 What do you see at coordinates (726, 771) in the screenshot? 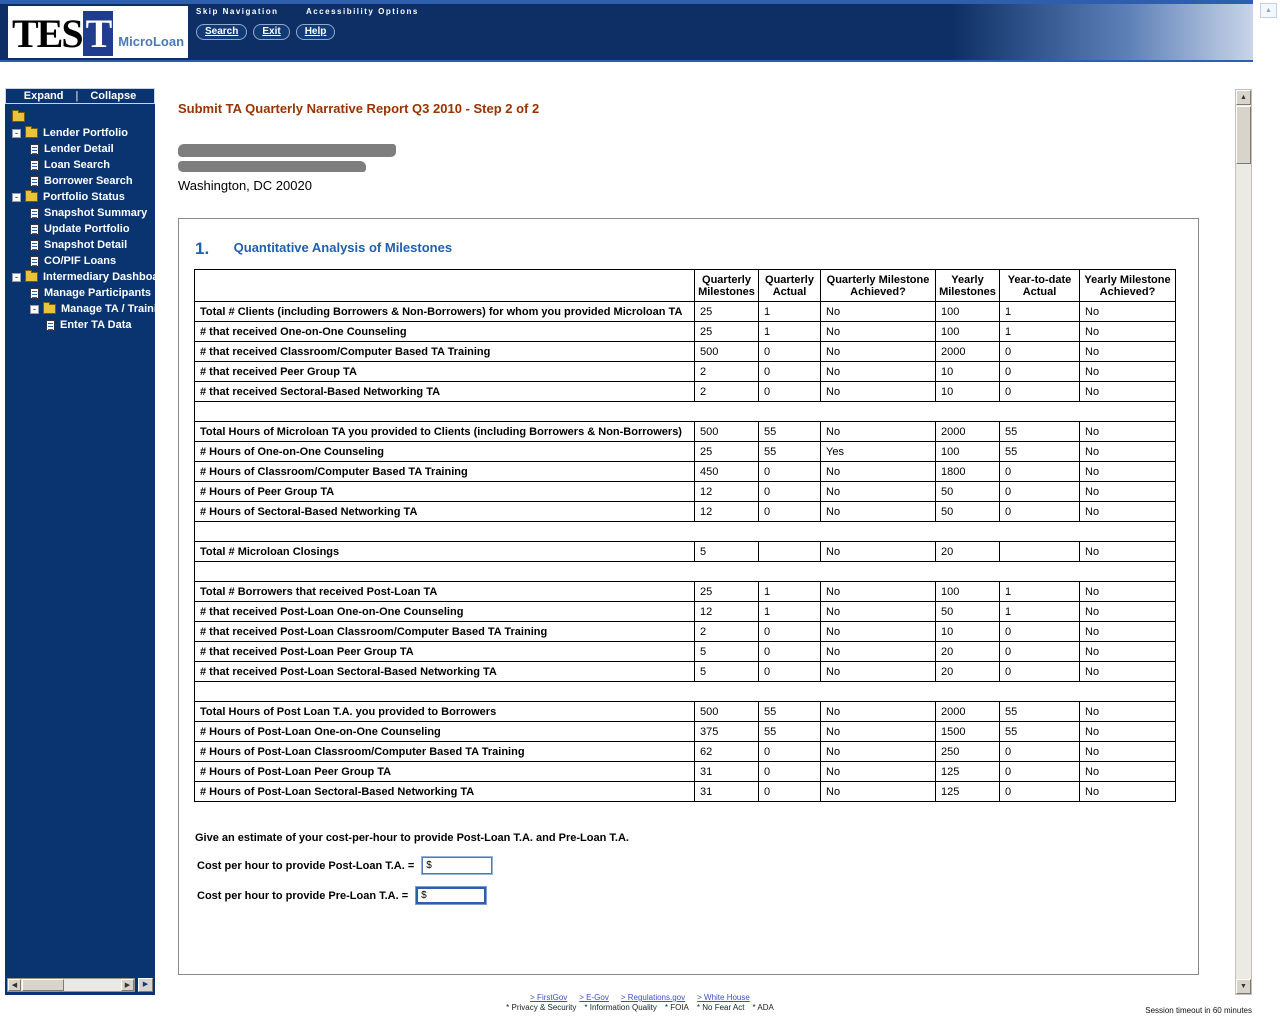
I see `cell-quarterly-milestones: 31` at bounding box center [726, 771].